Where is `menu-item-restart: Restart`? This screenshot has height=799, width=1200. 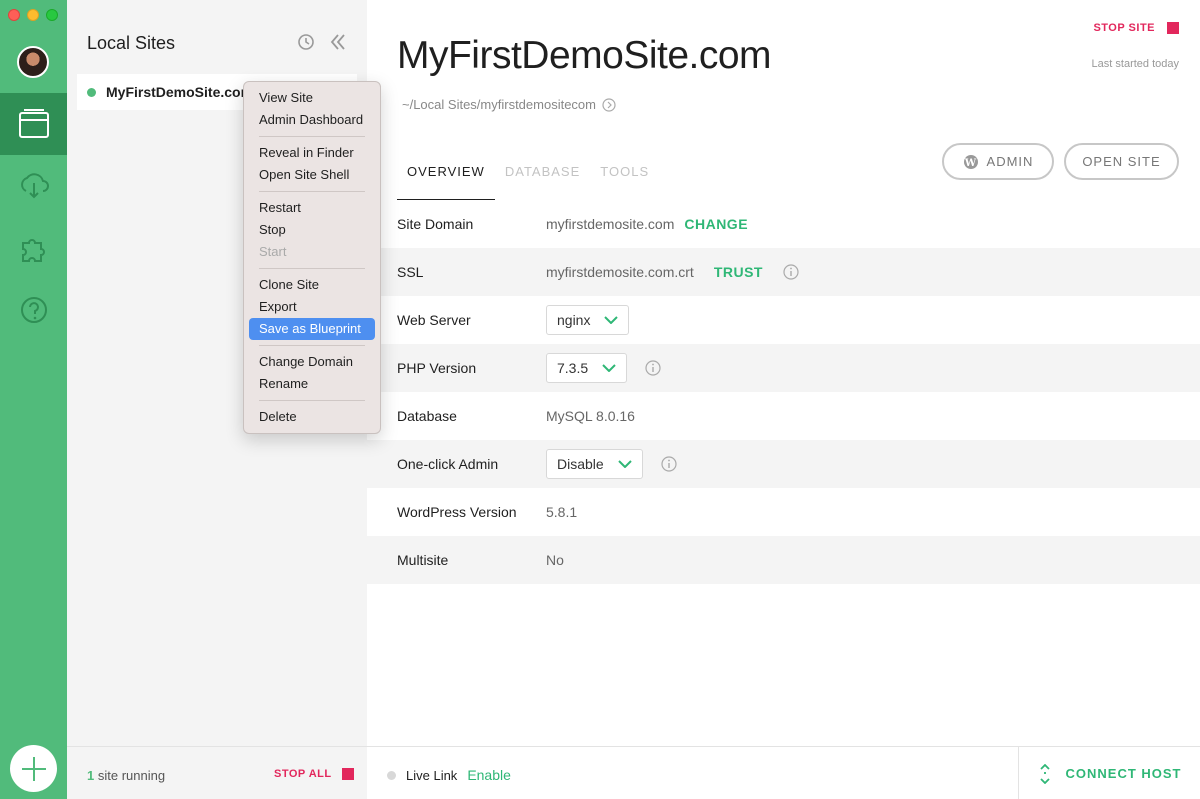 menu-item-restart: Restart is located at coordinates (312, 208).